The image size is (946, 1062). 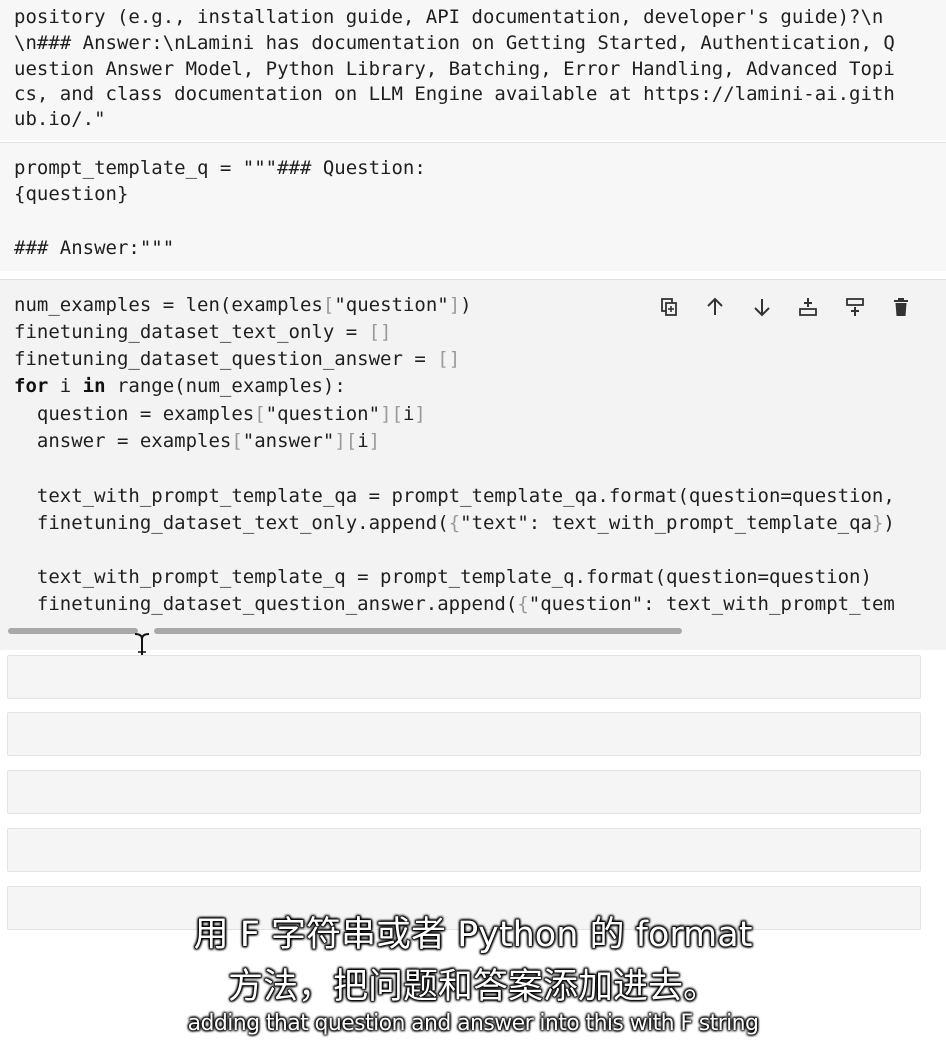 I want to click on insert-above-icon, so click(x=808, y=307).